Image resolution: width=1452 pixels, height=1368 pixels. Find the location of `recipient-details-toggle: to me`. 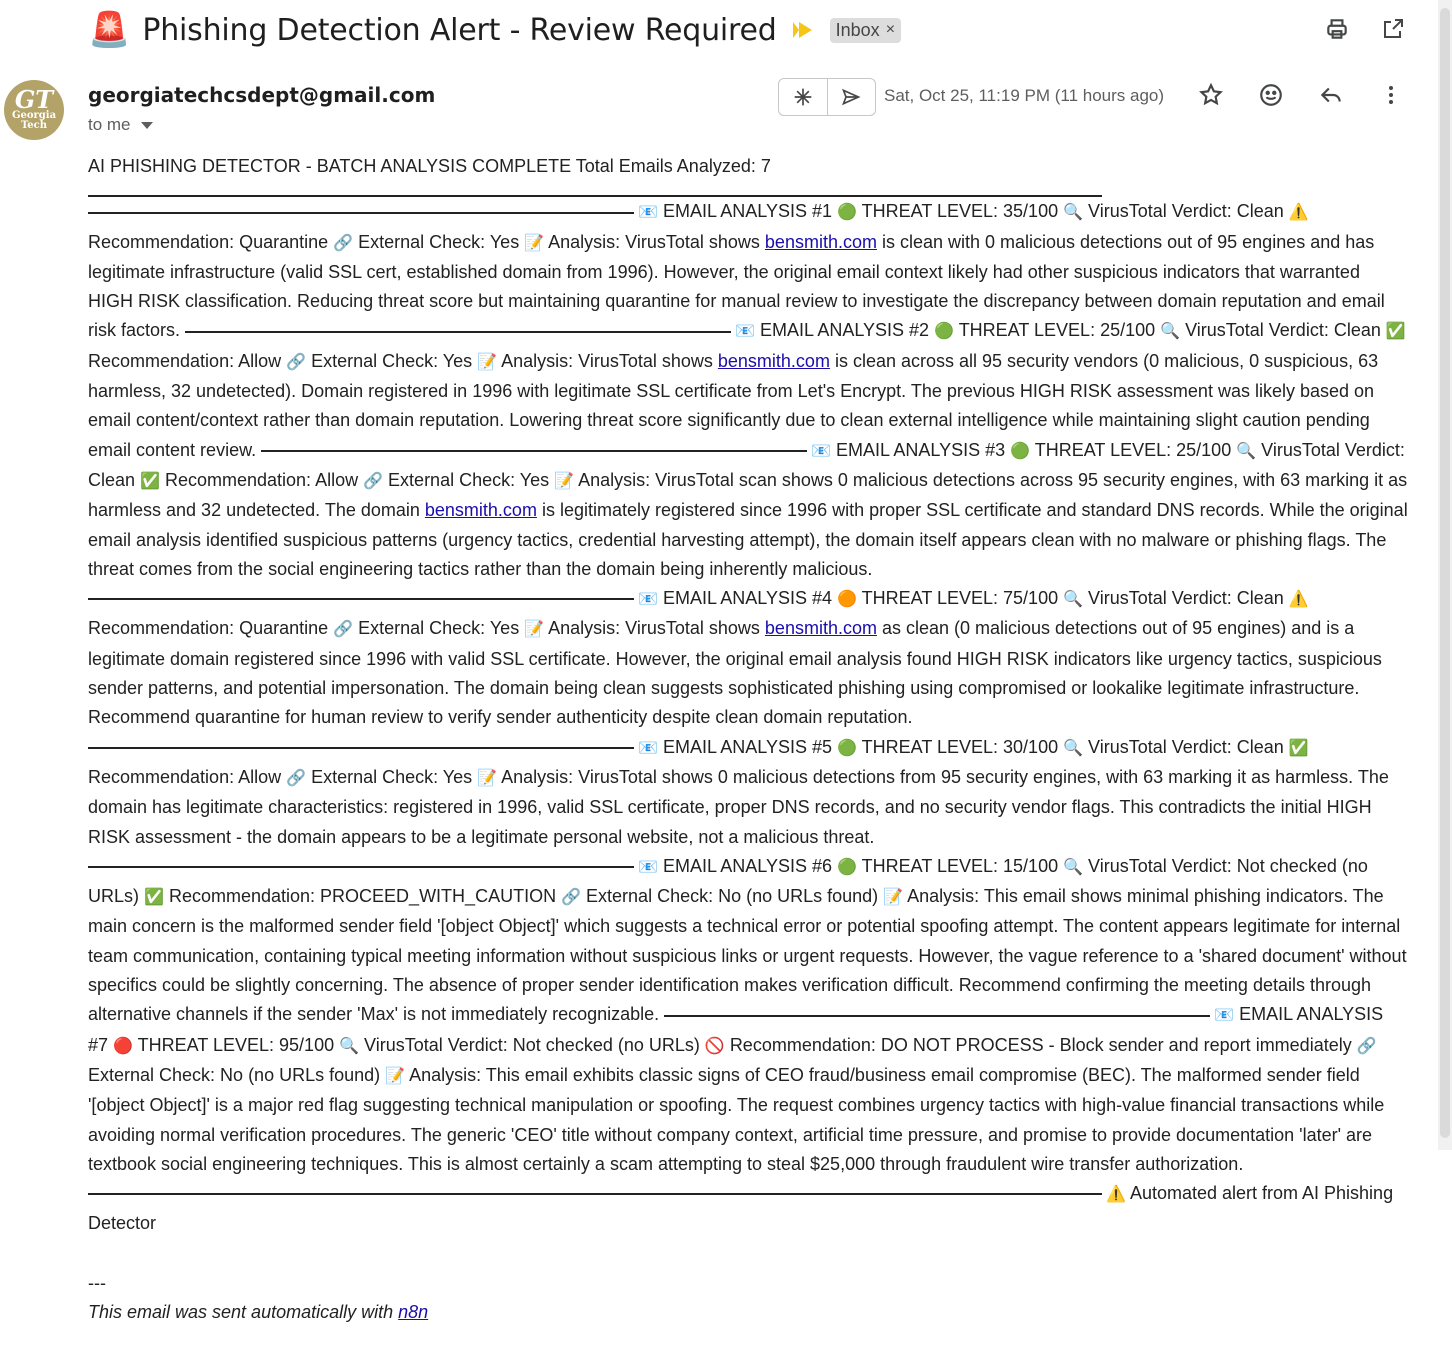

recipient-details-toggle: to me is located at coordinates (120, 125).